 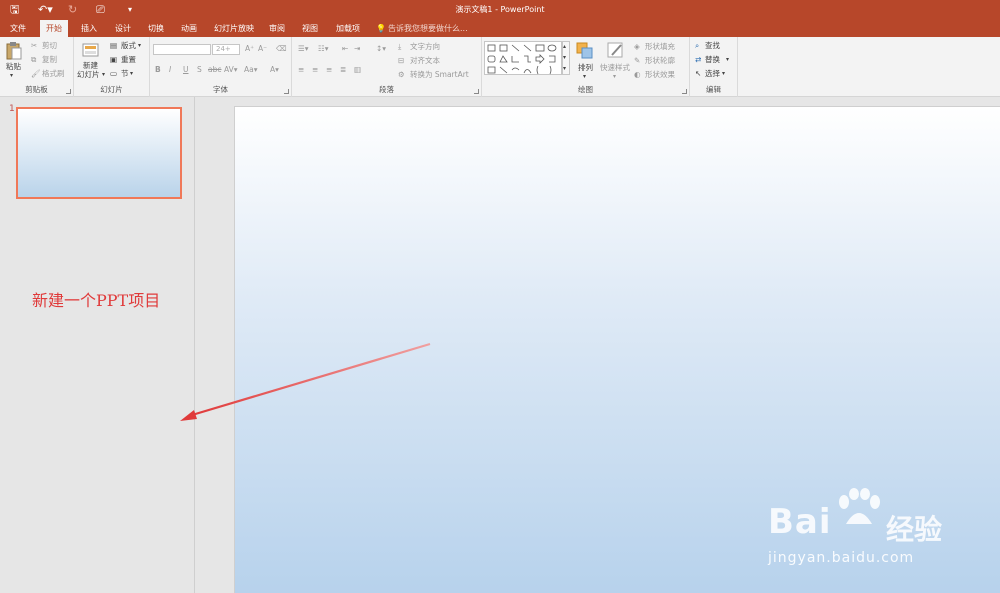 I want to click on decrease-font-icon: A⁻, so click(x=262, y=49).